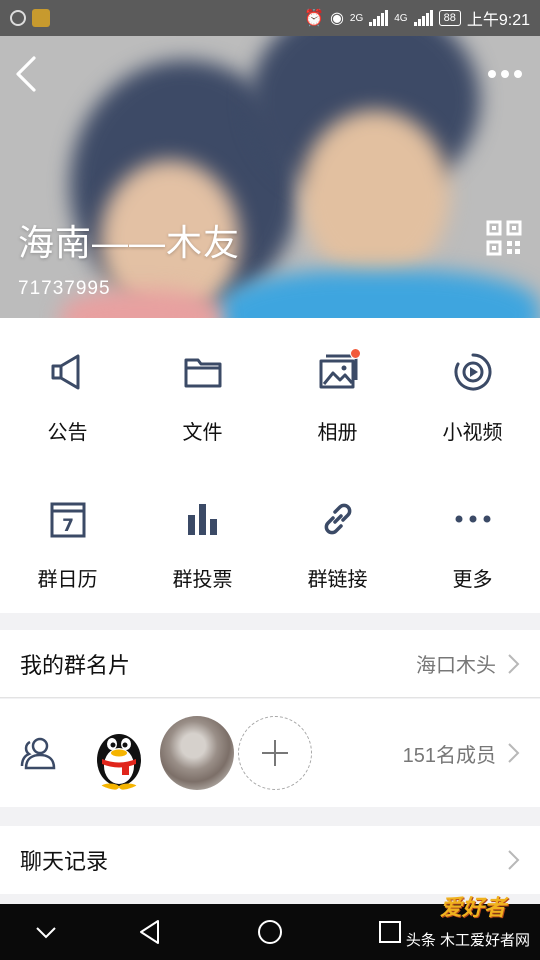 Image resolution: width=540 pixels, height=960 pixels. Describe the element at coordinates (338, 519) in the screenshot. I see `link-icon` at that location.